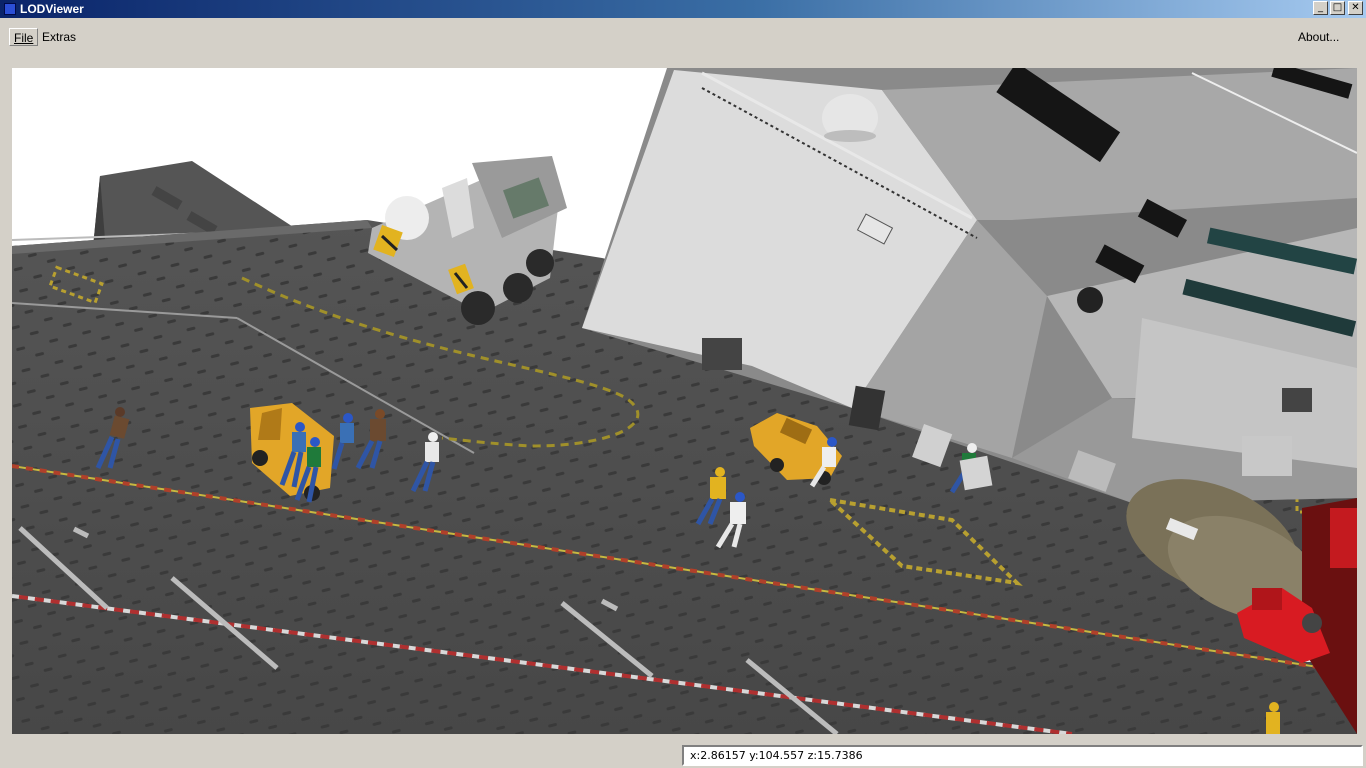 This screenshot has height=768, width=1366. What do you see at coordinates (59, 37) in the screenshot?
I see `menu-extras: Extras` at bounding box center [59, 37].